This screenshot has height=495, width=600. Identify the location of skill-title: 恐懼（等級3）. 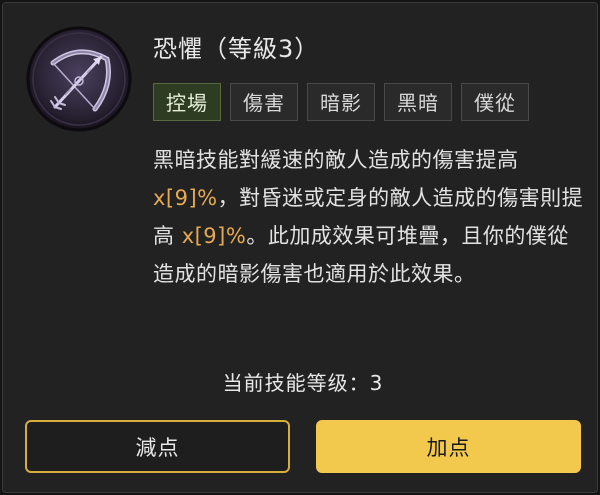
(236, 49).